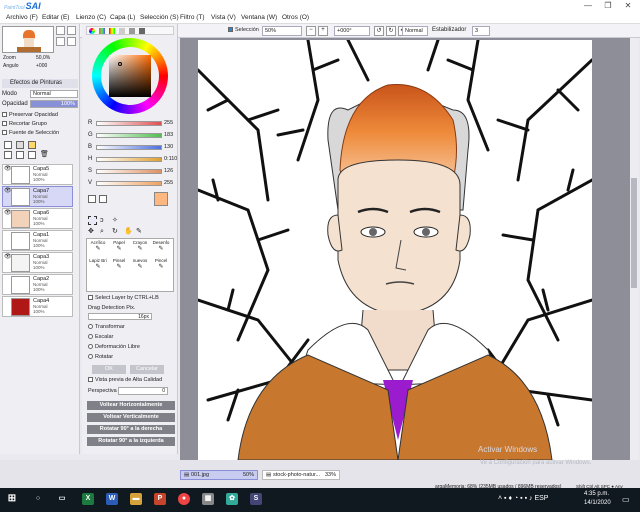 This screenshot has height=512, width=640. Describe the element at coordinates (32, 155) in the screenshot. I see `clear-layer-icon` at that location.